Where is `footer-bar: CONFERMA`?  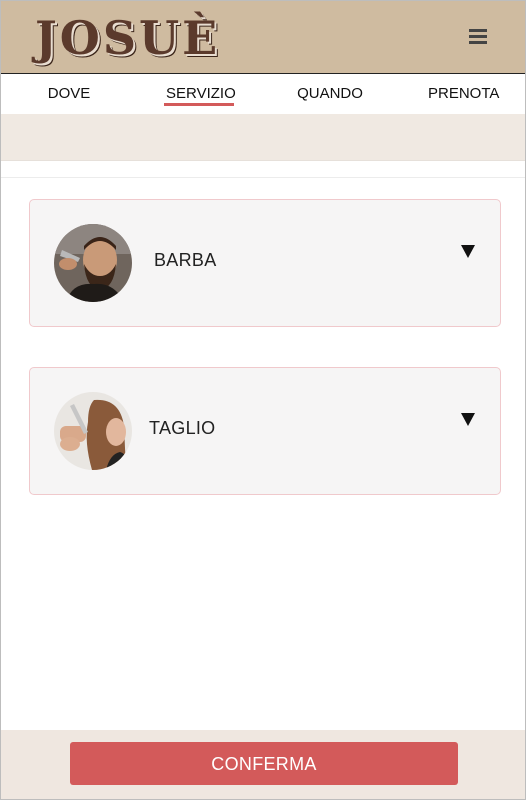
footer-bar: CONFERMA is located at coordinates (263, 764).